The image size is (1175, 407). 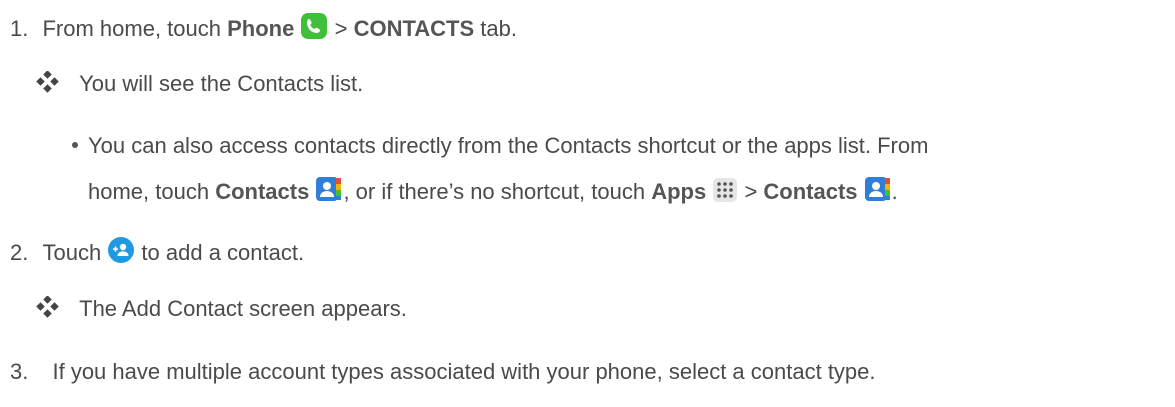 What do you see at coordinates (497, 191) in the screenshot?
I see `note-text: , or if there’s no shortcut, touch` at bounding box center [497, 191].